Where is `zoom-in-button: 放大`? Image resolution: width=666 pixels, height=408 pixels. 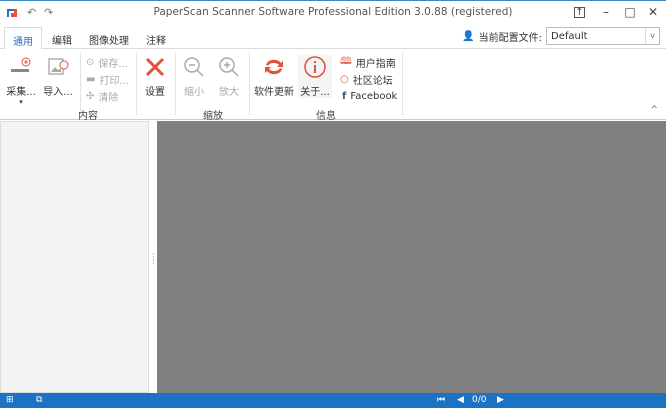
zoom-in-button: 放大 is located at coordinates (229, 76).